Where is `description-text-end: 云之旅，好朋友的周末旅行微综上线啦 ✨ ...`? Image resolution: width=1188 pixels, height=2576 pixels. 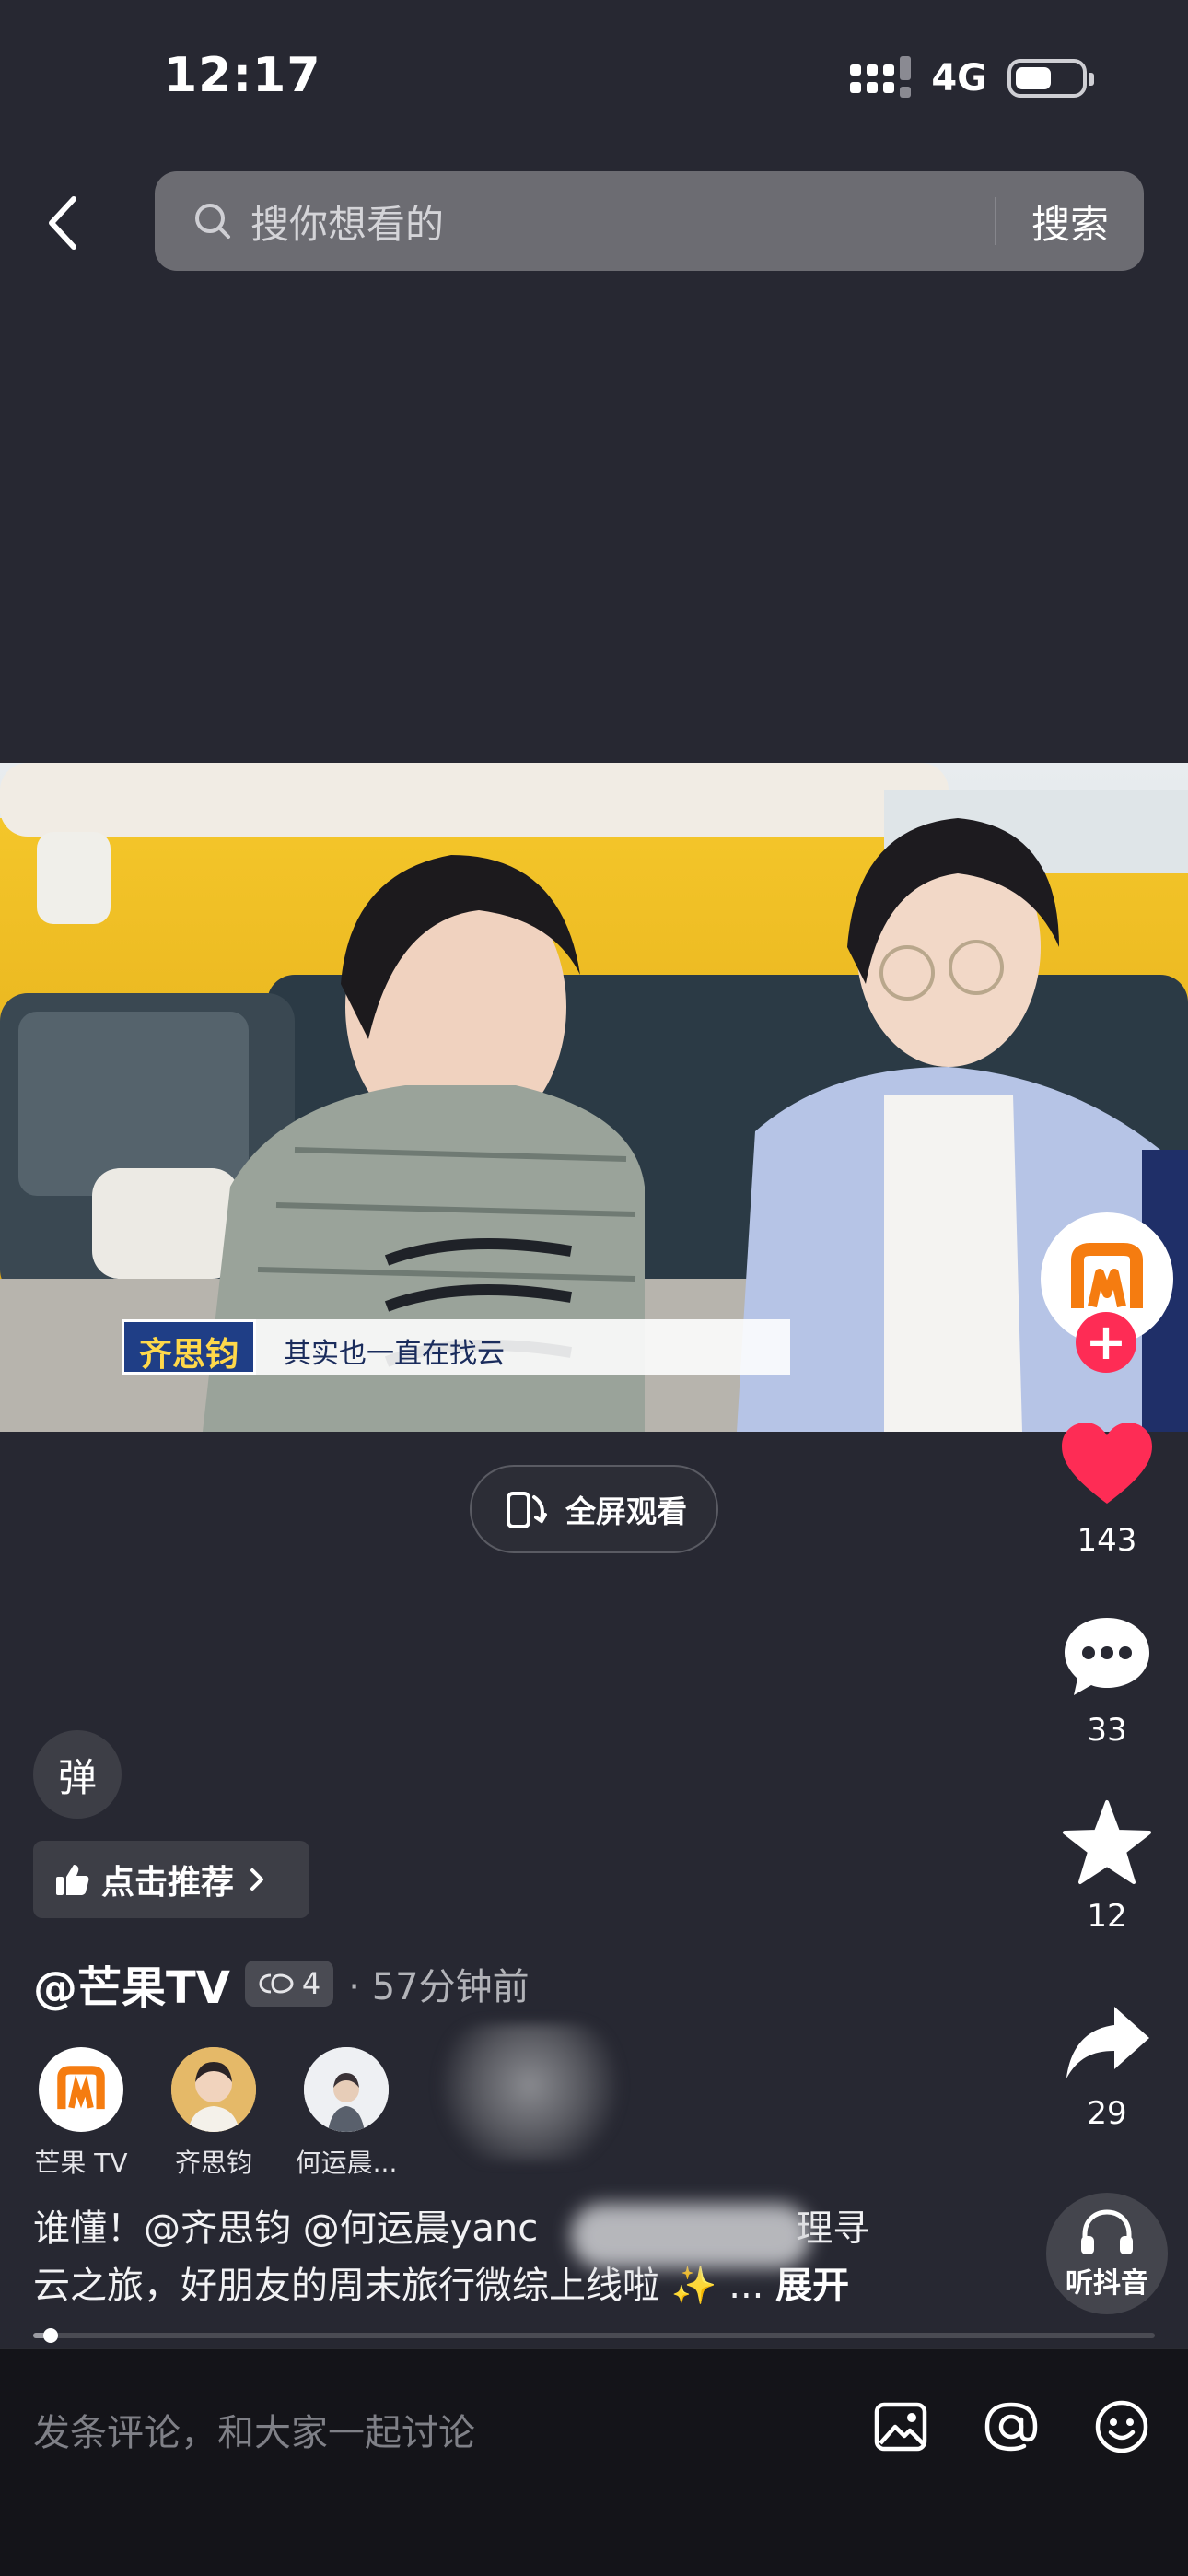
description-text-end: 云之旅，好朋友的周末旅行微综上线啦 ✨ ... is located at coordinates (398, 2286).